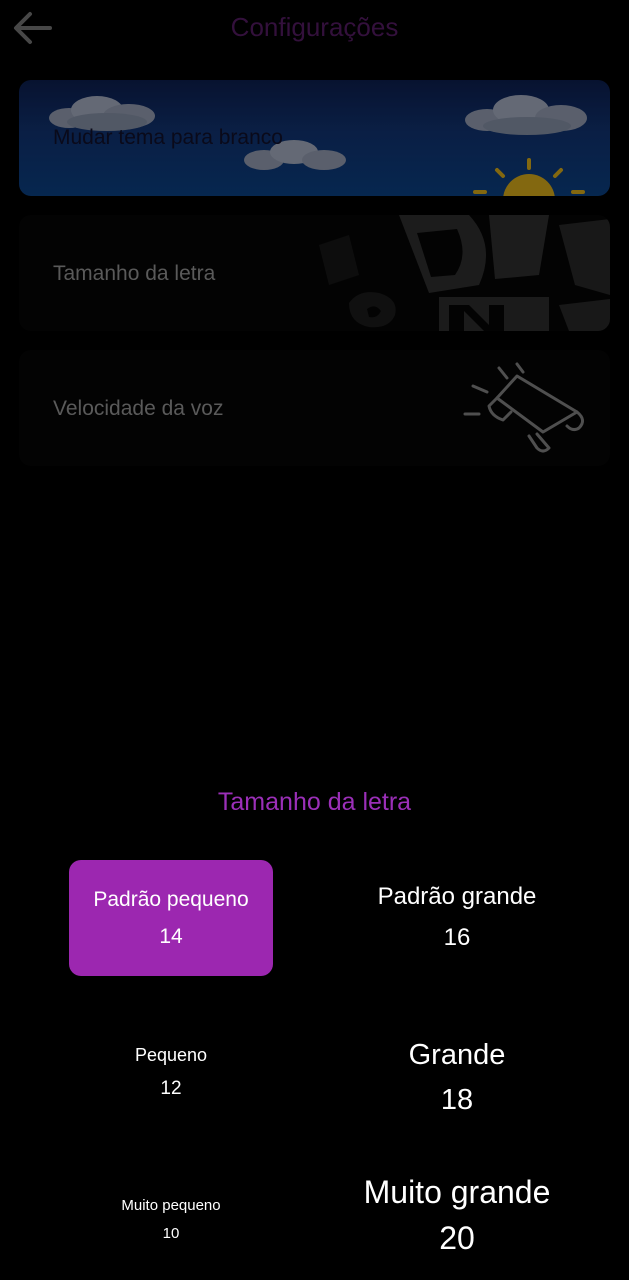  I want to click on font-option-padrao-pequeno: Padrão pequeno 14, so click(171, 918).